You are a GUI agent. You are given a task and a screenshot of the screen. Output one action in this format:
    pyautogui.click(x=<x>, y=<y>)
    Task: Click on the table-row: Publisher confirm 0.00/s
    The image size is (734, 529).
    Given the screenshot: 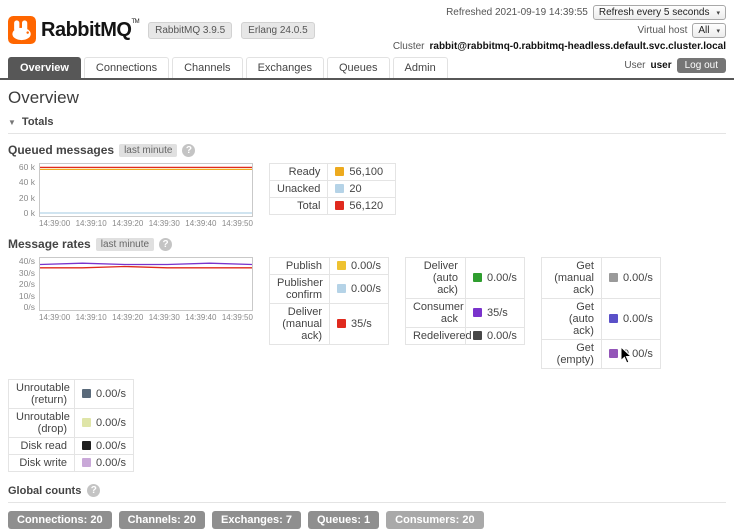 What is the action you would take?
    pyautogui.click(x=329, y=289)
    